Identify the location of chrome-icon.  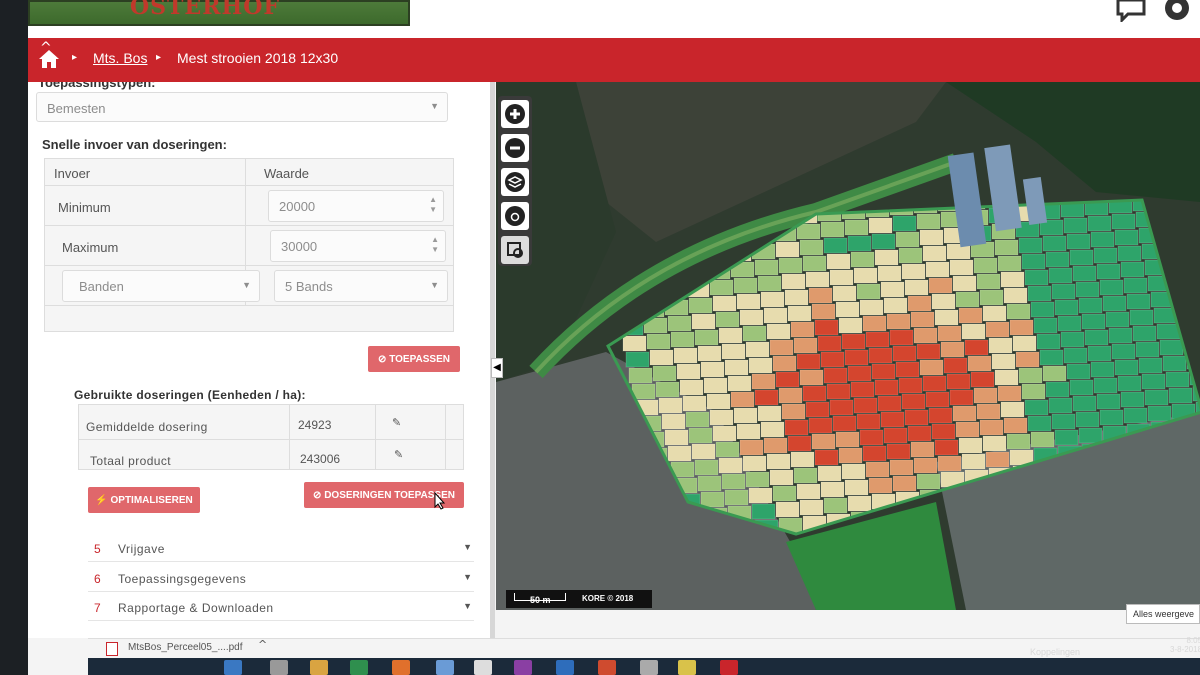
(401, 667).